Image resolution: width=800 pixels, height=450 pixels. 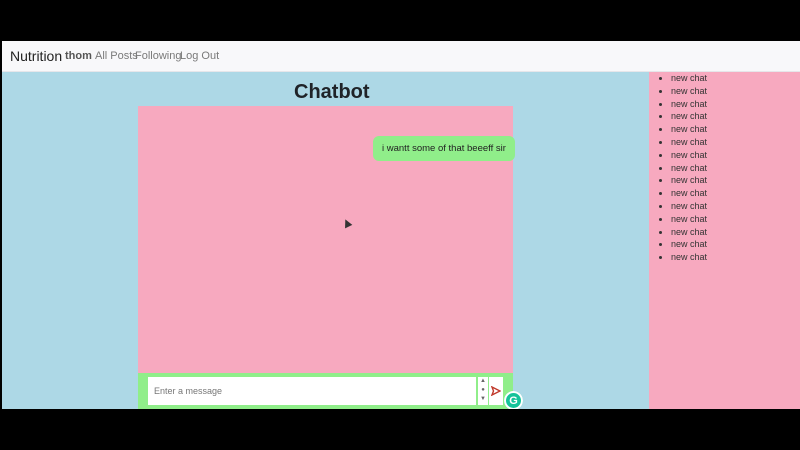 I want to click on send-icon, so click(x=496, y=391).